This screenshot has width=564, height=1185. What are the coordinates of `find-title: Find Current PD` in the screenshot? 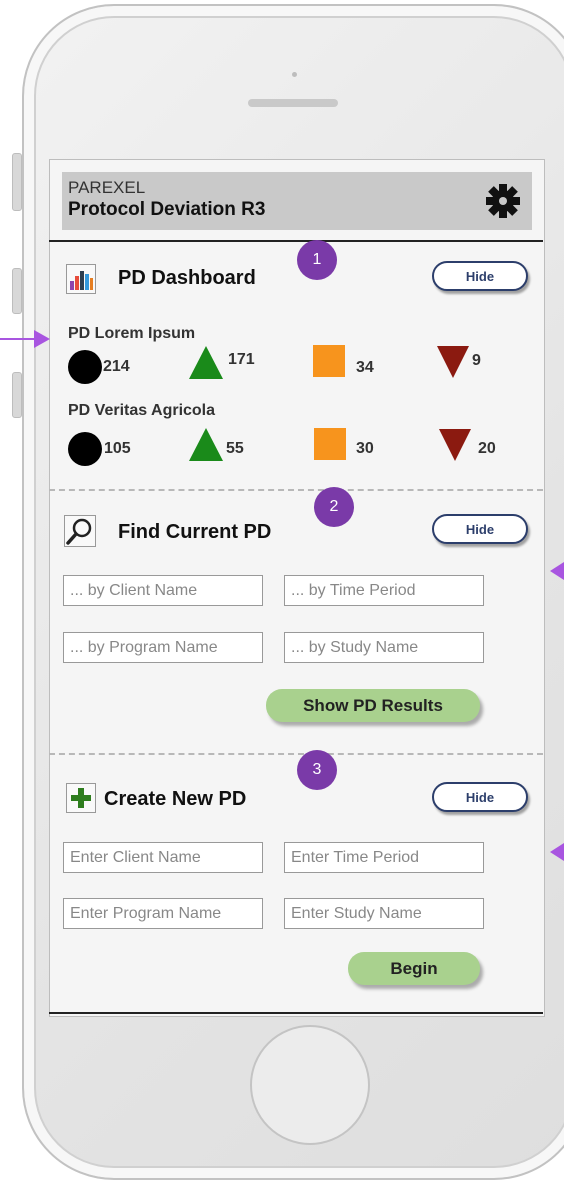 It's located at (195, 532).